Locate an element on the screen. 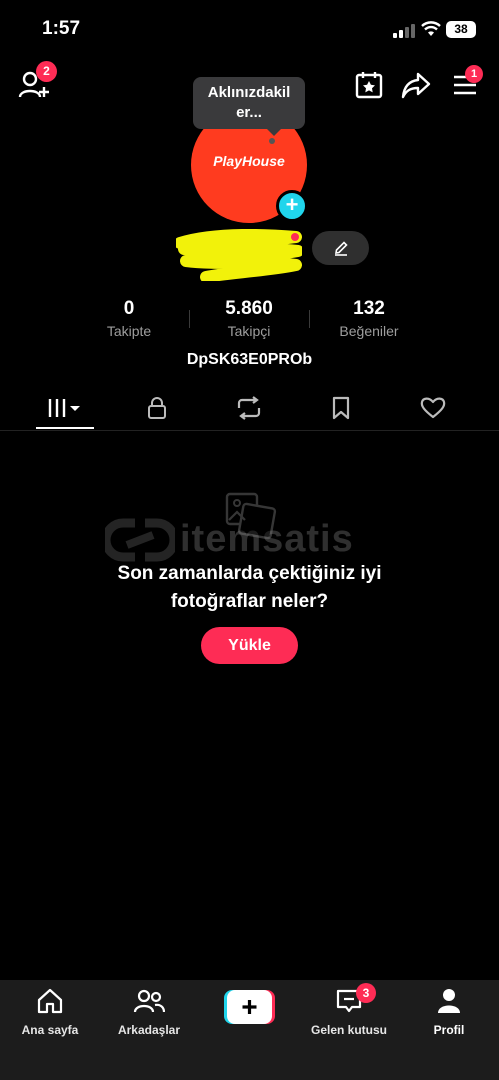 The image size is (499, 1080). following-count: 0 is located at coordinates (129, 308).